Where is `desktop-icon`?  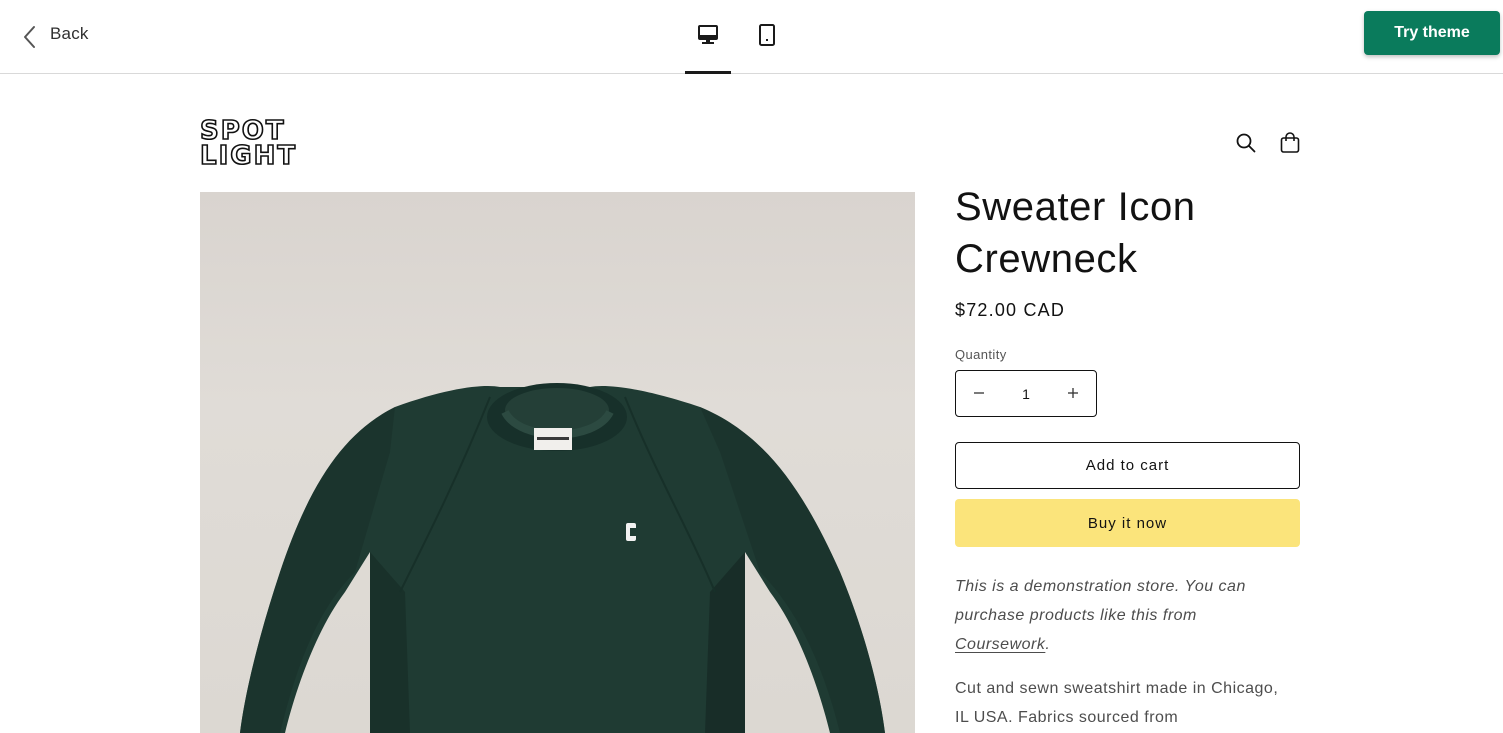 desktop-icon is located at coordinates (708, 37).